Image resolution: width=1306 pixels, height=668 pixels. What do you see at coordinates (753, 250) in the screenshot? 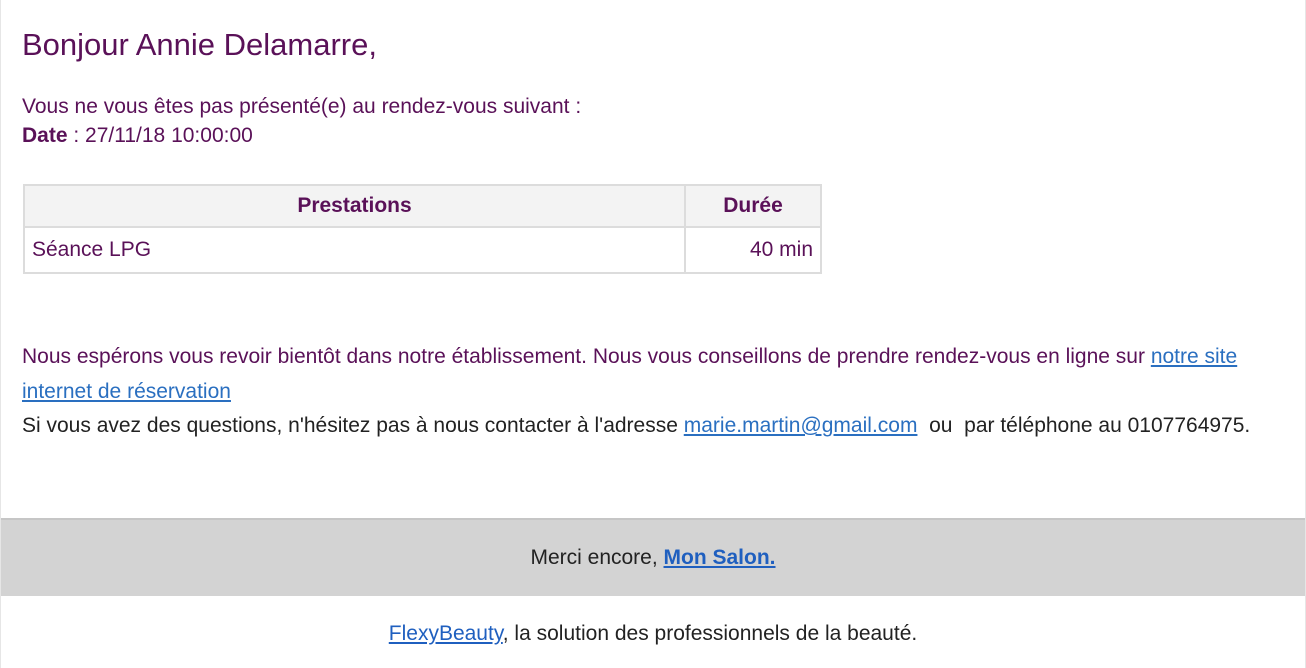
I see `duration-cell: 40 min` at bounding box center [753, 250].